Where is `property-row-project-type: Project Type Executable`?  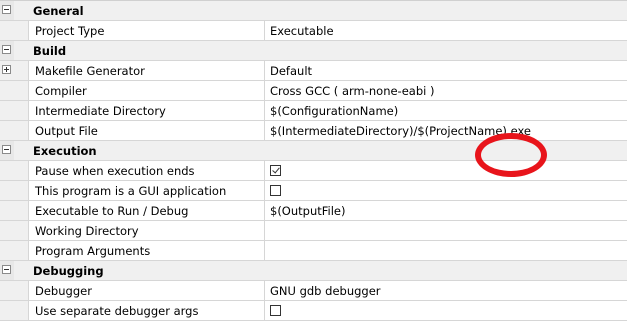 property-row-project-type: Project Type Executable is located at coordinates (313, 31).